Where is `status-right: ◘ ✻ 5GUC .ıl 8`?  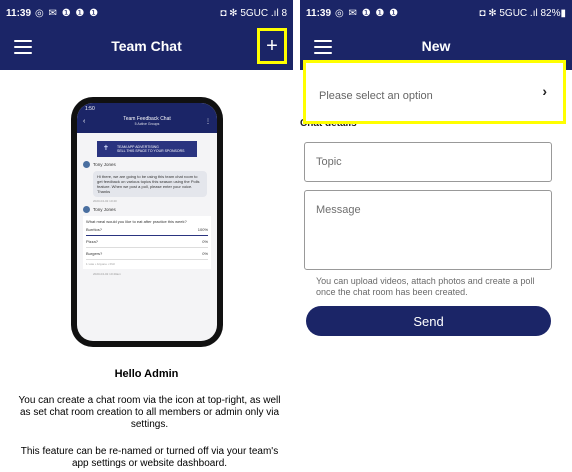 status-right: ◘ ✻ 5GUC .ıl 8 is located at coordinates (253, 13).